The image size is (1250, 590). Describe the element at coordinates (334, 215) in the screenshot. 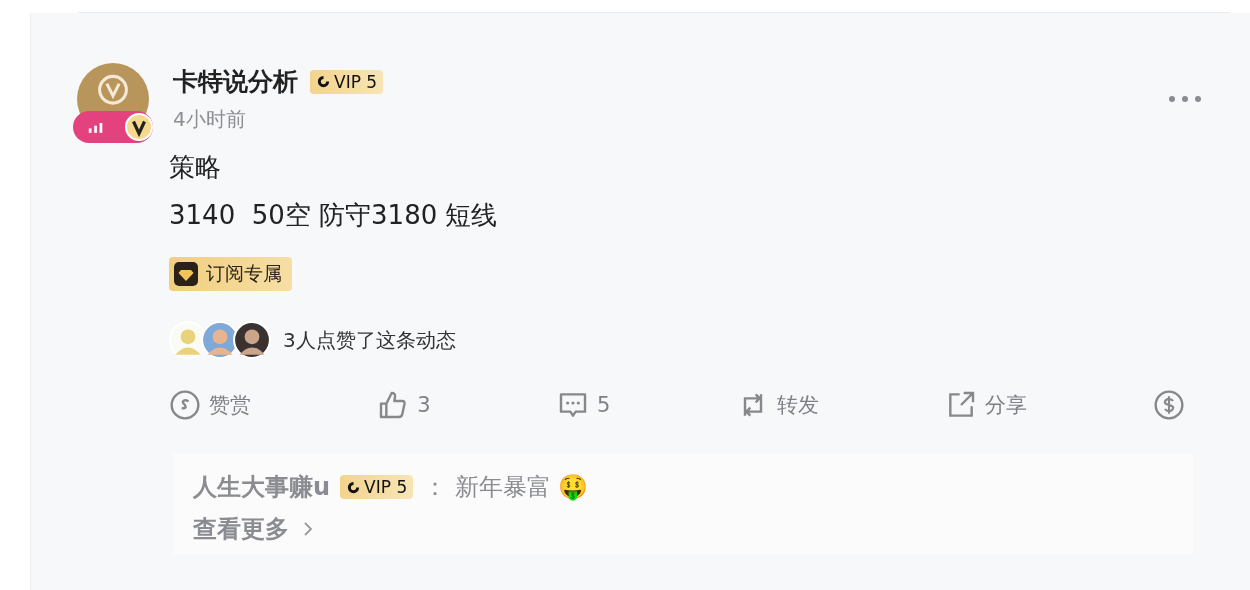

I see `post-text: 3140 50空 防守3180 短线` at that location.